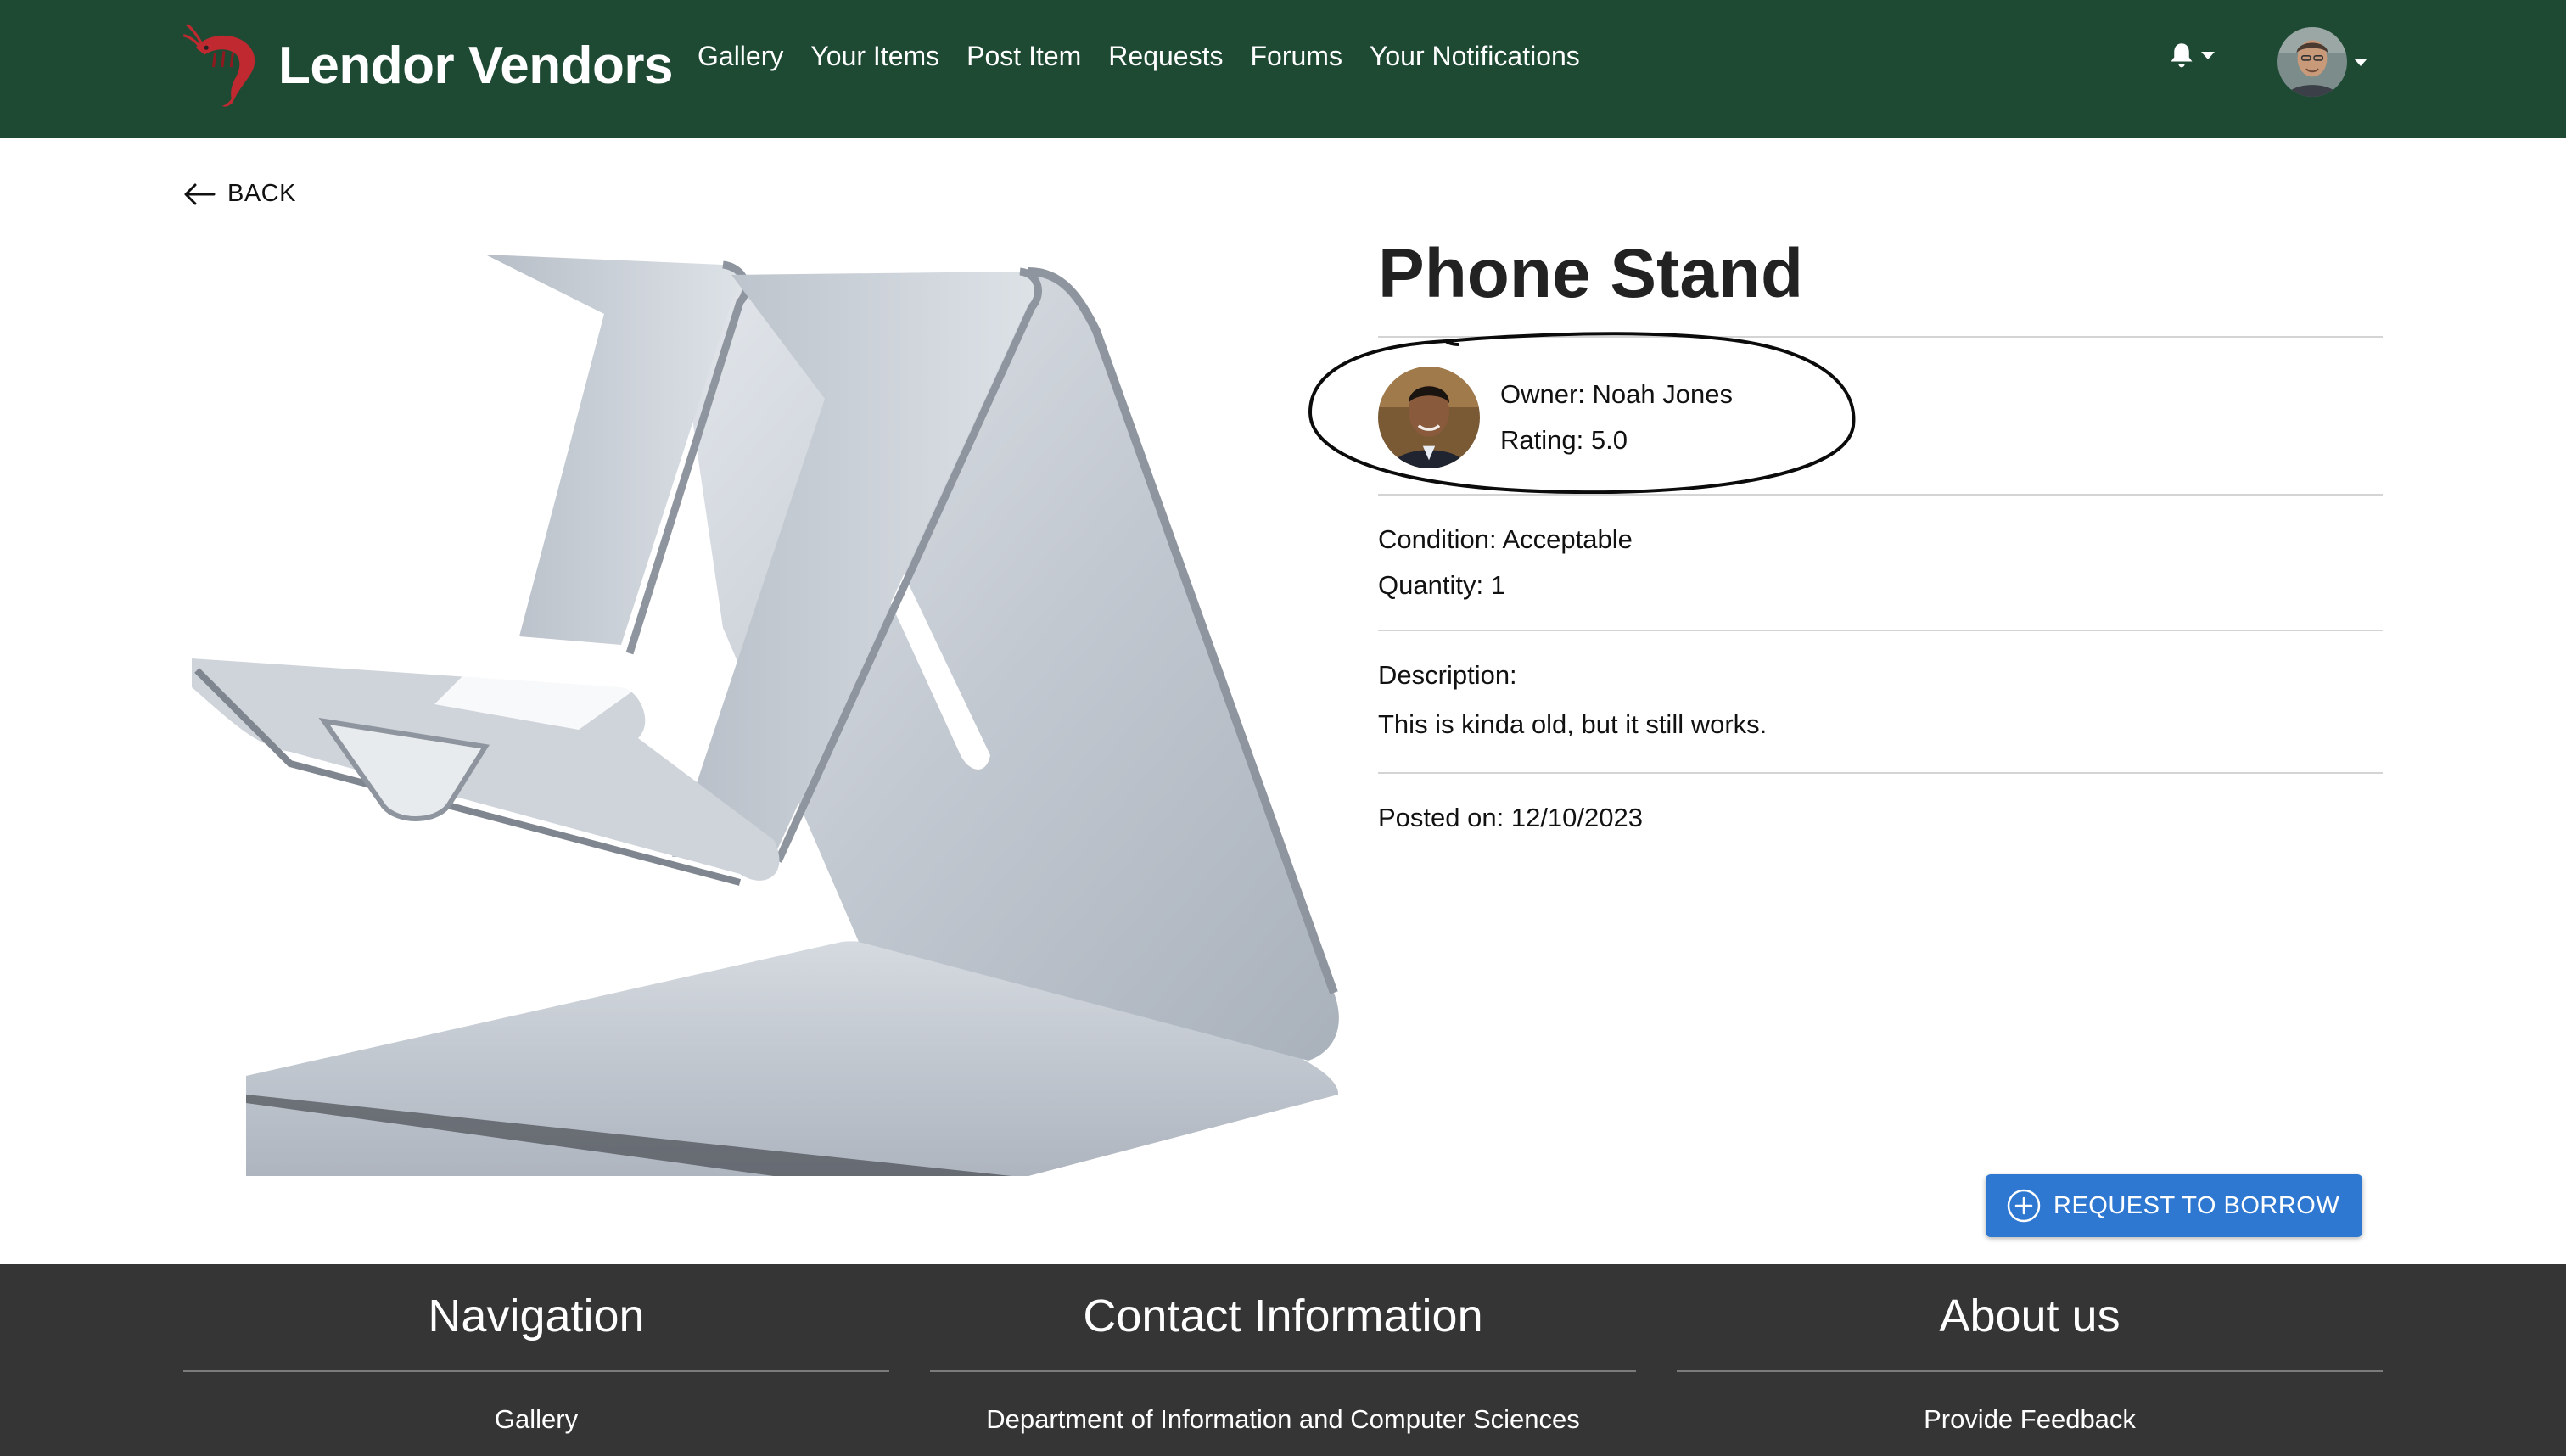  Describe the element at coordinates (740, 57) in the screenshot. I see `nav-gallery: Gallery` at that location.